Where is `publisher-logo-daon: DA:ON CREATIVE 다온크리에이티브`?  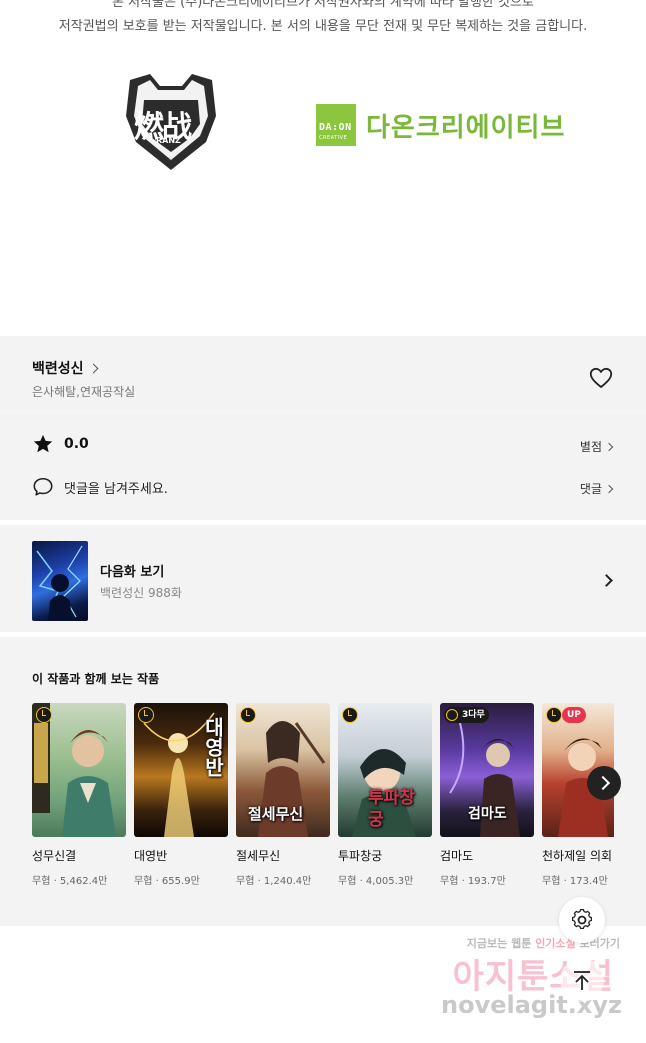 publisher-logo-daon: DA:ON CREATIVE 다온크리에이티브 is located at coordinates (440, 125).